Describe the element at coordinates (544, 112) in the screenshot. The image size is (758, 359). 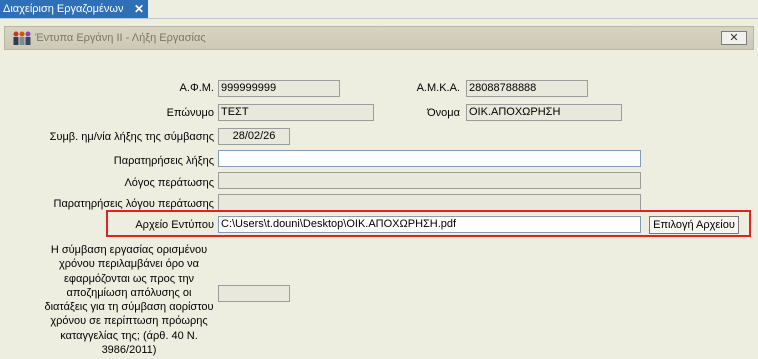
I see `name-field: ΟΙΚ.ΑΠΟΧΩΡΗΣΗ` at that location.